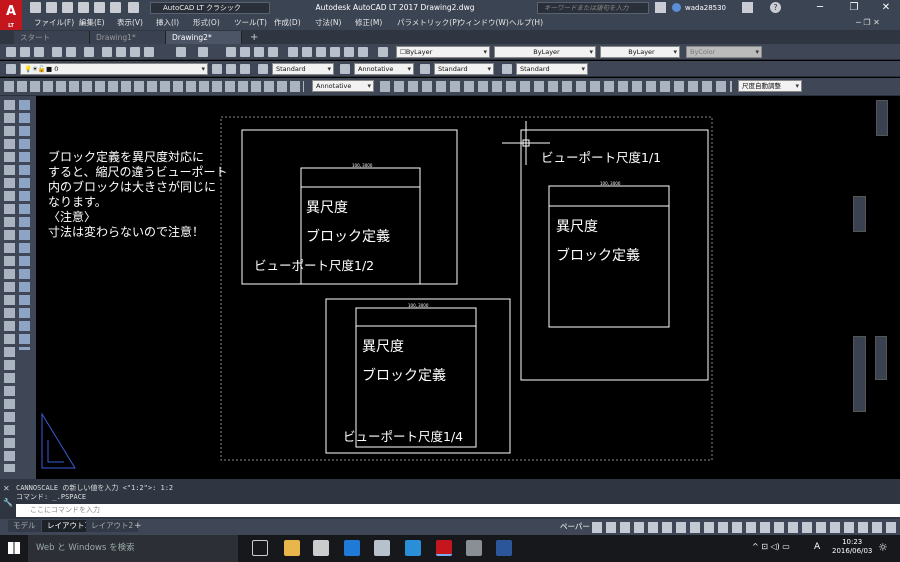 The image size is (900, 562). I want to click on matchprop-icon, so click(149, 52).